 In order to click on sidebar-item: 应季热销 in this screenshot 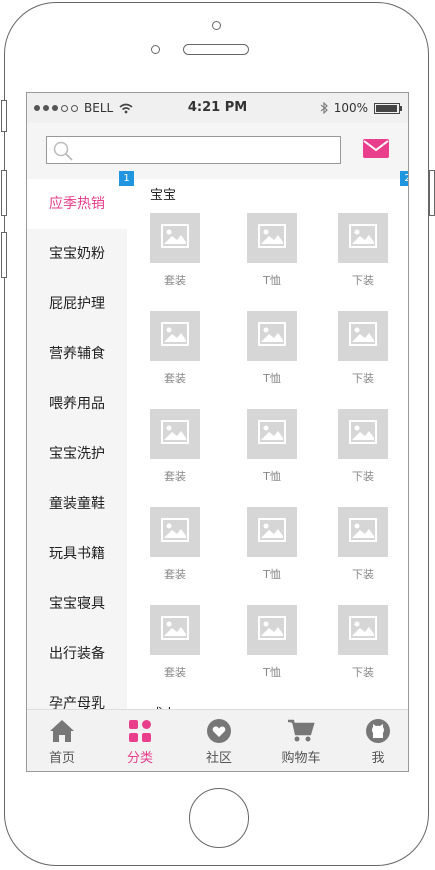, I will do `click(77, 204)`.